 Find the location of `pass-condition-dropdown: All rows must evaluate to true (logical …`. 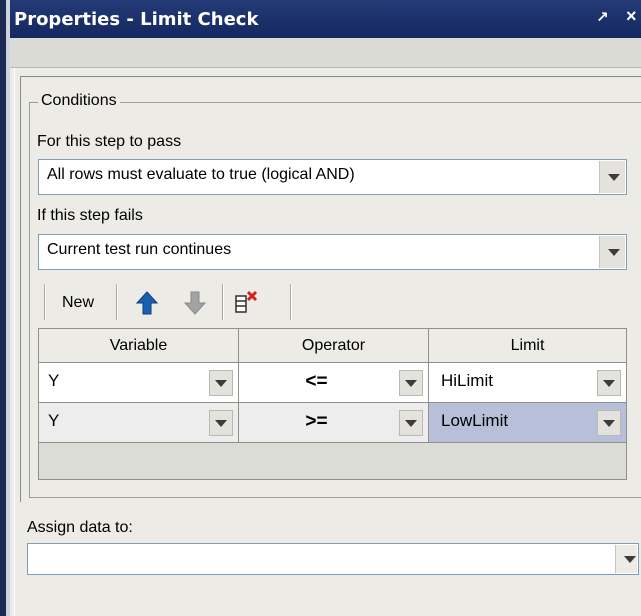

pass-condition-dropdown: All rows must evaluate to true (logical … is located at coordinates (332, 177).